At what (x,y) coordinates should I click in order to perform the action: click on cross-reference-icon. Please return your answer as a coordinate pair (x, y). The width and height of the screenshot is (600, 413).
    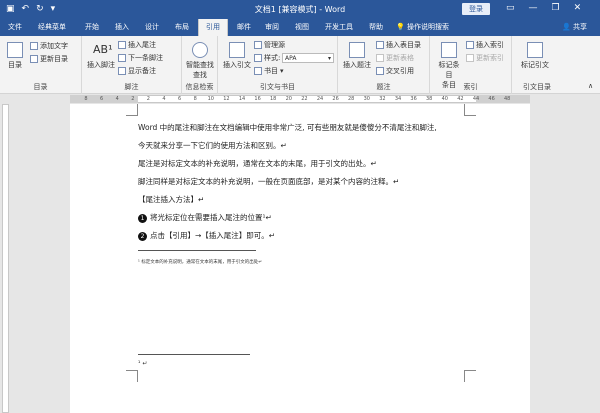
    Looking at the image, I should click on (380, 71).